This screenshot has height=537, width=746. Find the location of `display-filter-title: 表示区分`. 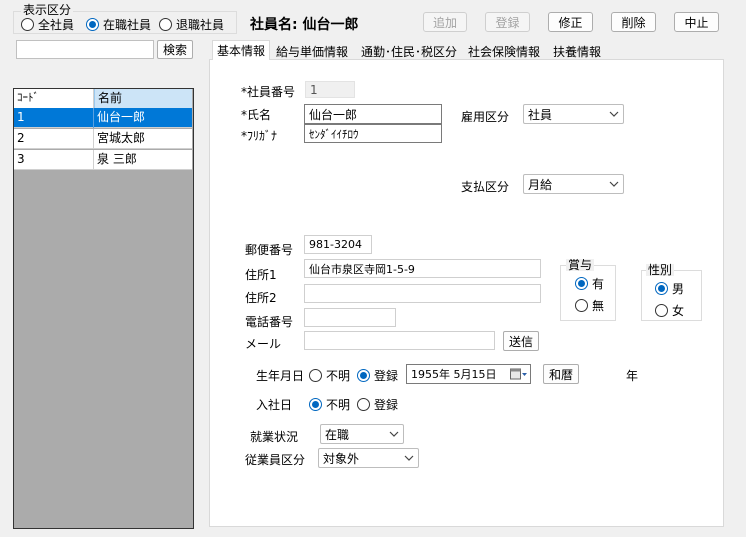

display-filter-title: 表示区分 is located at coordinates (47, 10).